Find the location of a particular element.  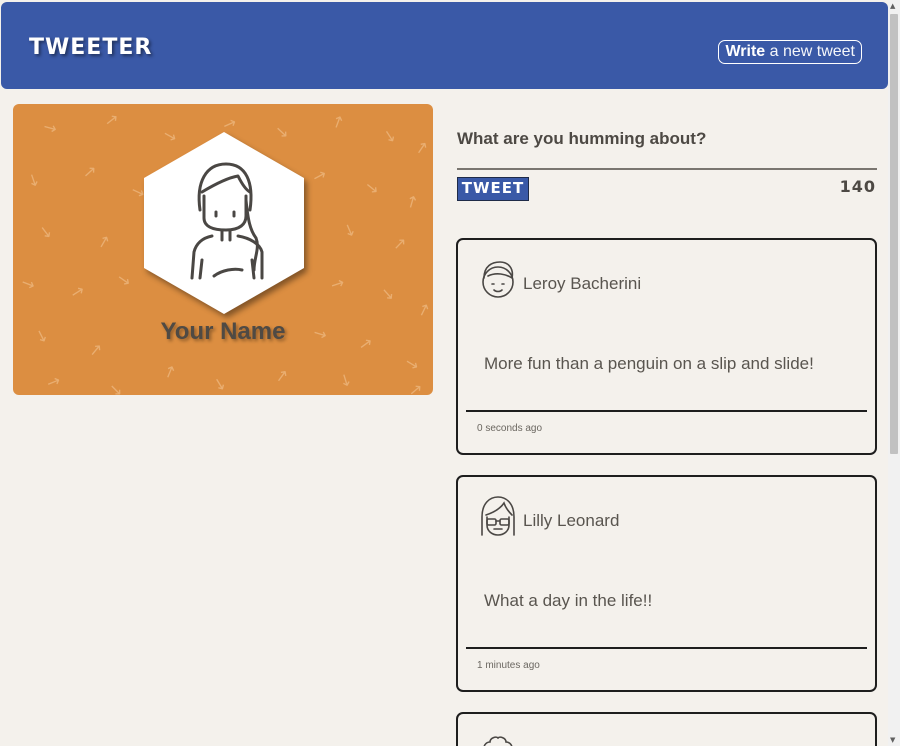

girl-glasses-avatar-icon is located at coordinates (498, 516).